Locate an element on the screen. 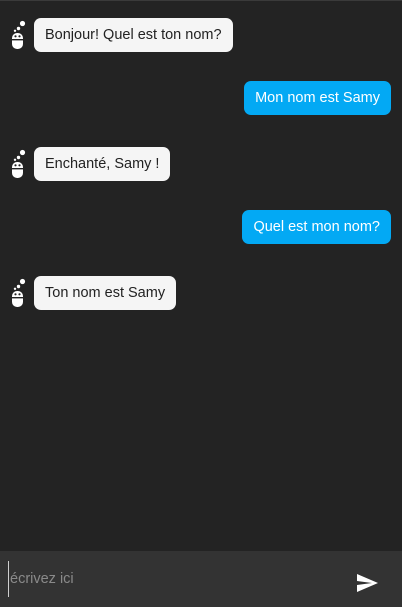  user-message-bubble: Quel est mon nom? is located at coordinates (316, 227).